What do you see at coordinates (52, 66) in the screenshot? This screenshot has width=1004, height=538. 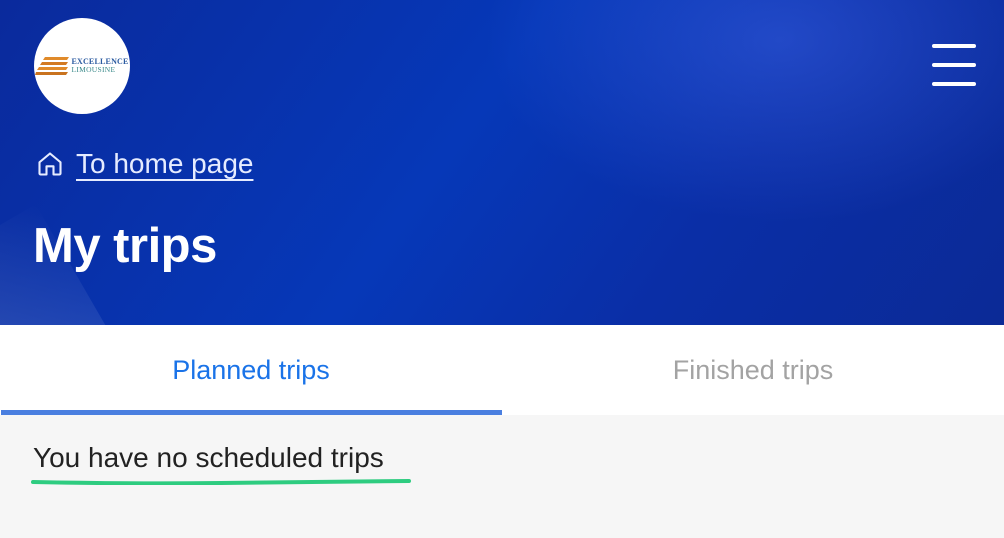 I see `logo-stripes-icon` at bounding box center [52, 66].